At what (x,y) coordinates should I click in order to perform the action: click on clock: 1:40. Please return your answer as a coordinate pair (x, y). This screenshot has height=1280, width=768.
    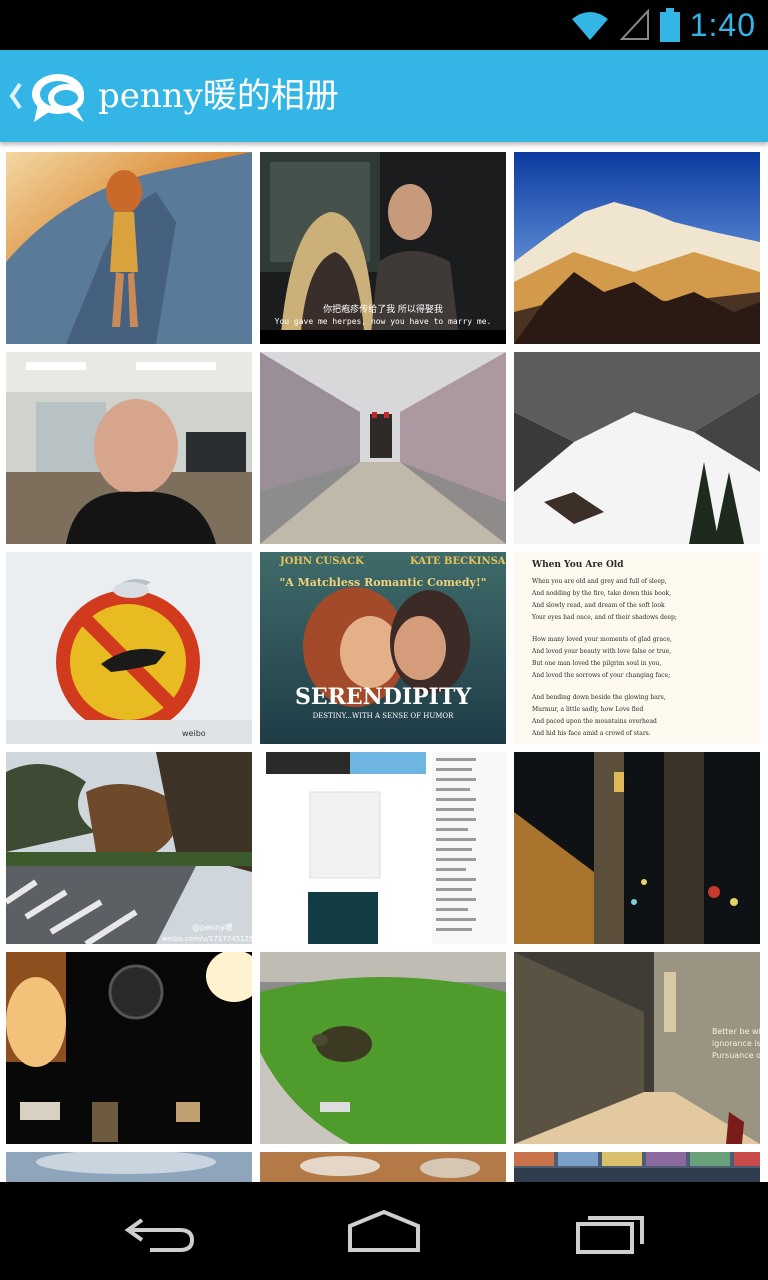
    Looking at the image, I should click on (722, 24).